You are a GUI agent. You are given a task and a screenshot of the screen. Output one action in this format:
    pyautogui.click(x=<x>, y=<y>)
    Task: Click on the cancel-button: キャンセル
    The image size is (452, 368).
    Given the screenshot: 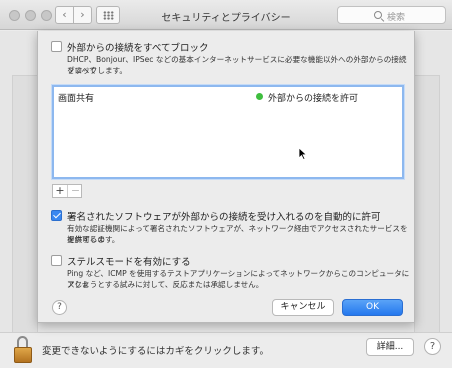 What is the action you would take?
    pyautogui.click(x=303, y=307)
    